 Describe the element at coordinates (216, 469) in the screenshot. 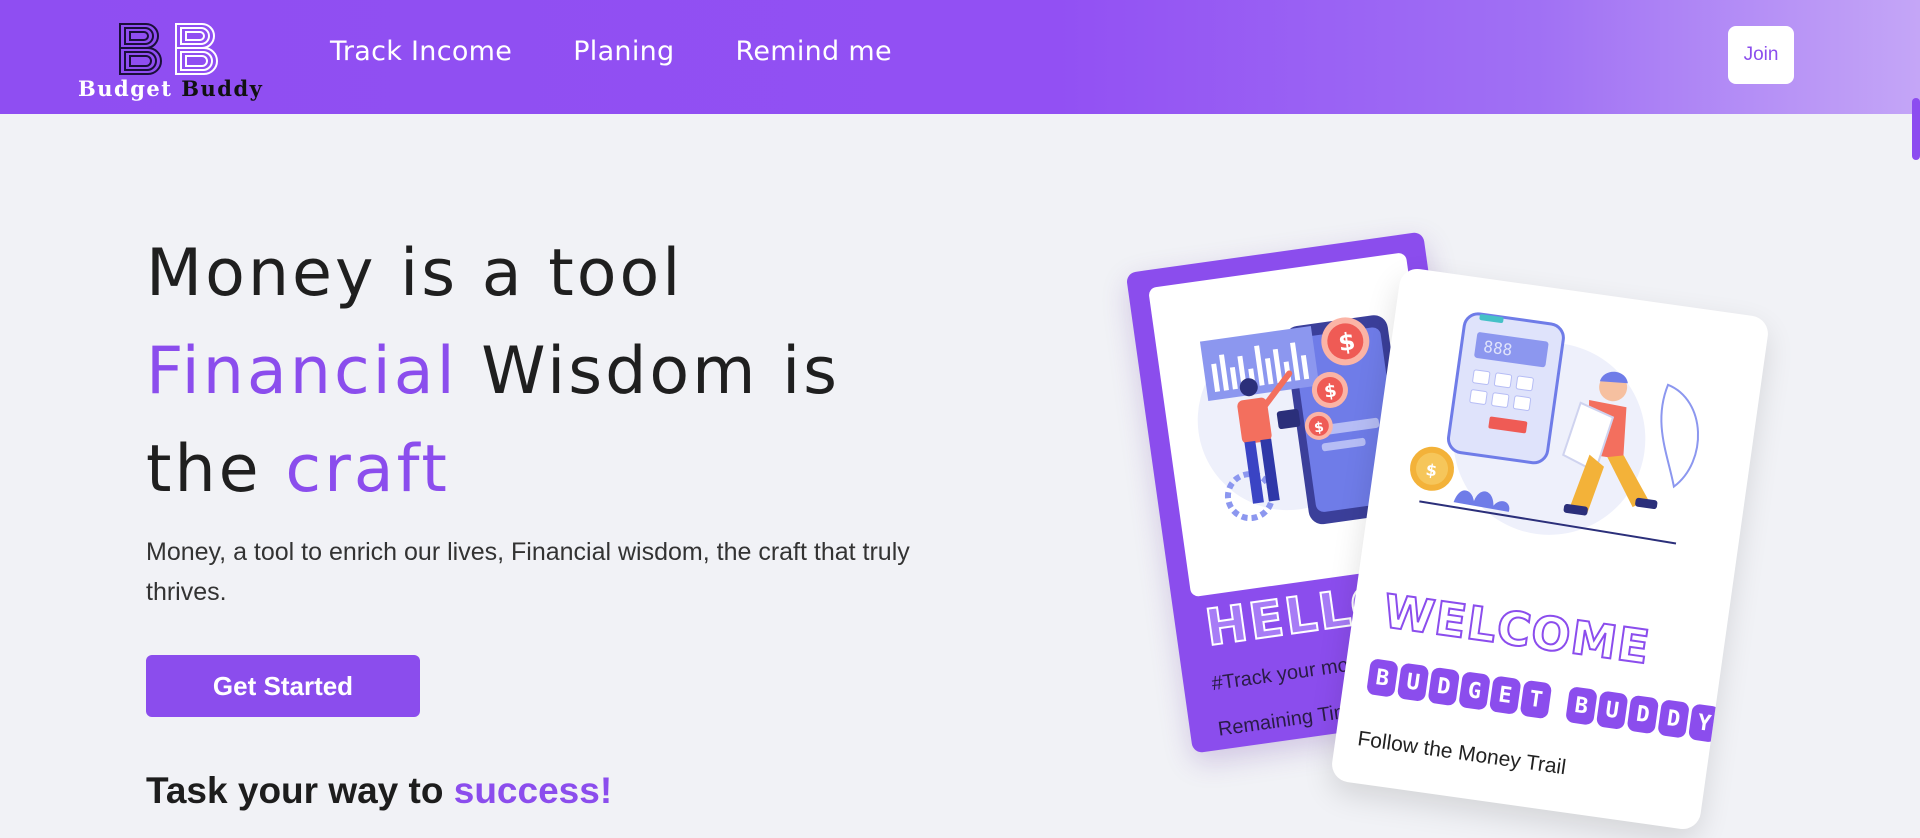

I see `headline-the: the` at that location.